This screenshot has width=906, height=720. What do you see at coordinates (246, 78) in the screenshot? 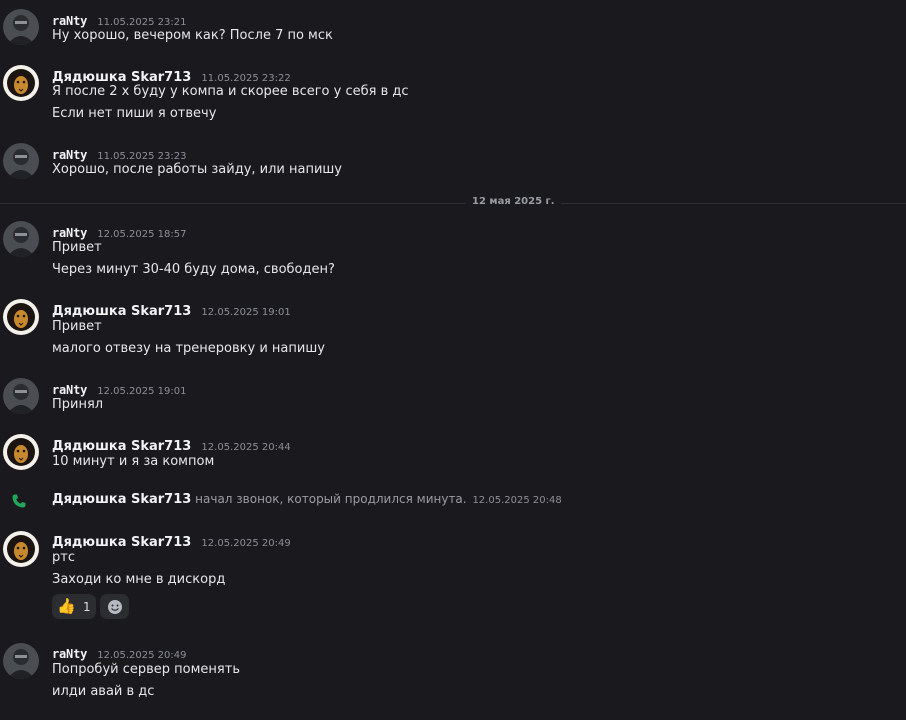
I see `timestamp: 11.05.2025 23:22` at bounding box center [246, 78].